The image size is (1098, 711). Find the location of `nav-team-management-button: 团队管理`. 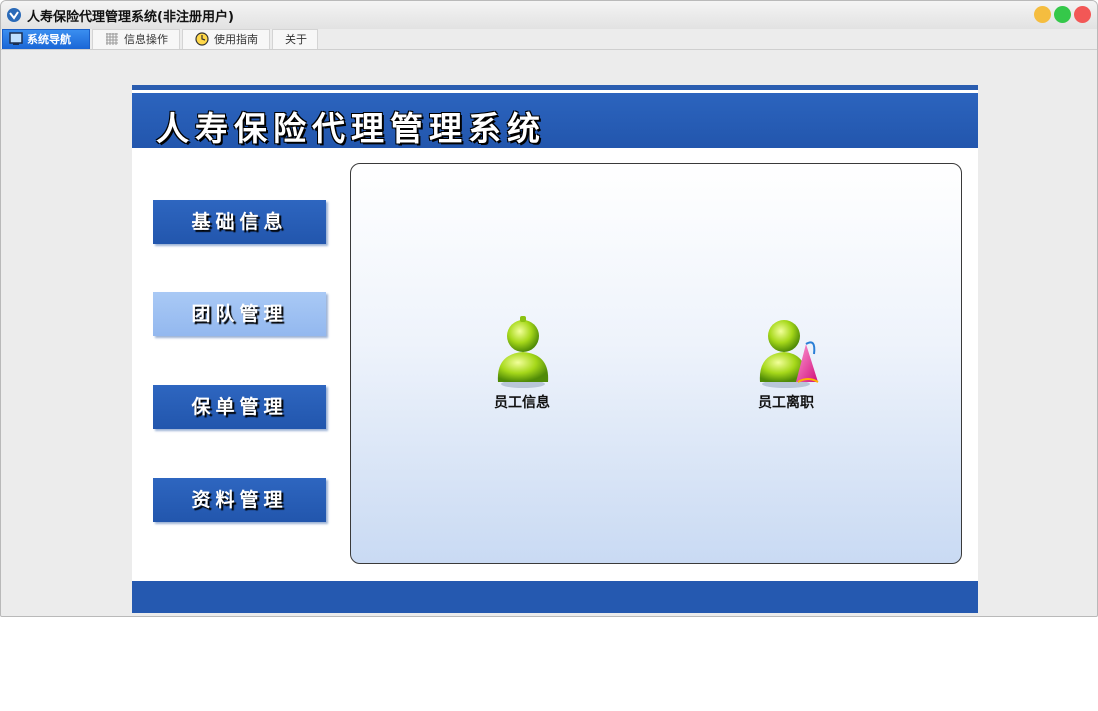

nav-team-management-button: 团队管理 is located at coordinates (239, 314).